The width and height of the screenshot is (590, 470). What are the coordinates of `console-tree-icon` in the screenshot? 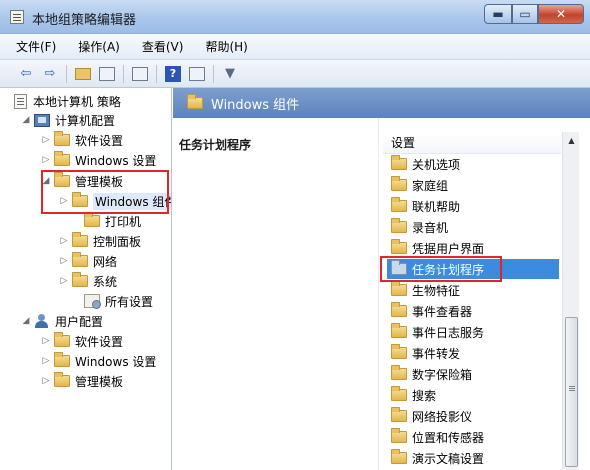 It's located at (107, 73).